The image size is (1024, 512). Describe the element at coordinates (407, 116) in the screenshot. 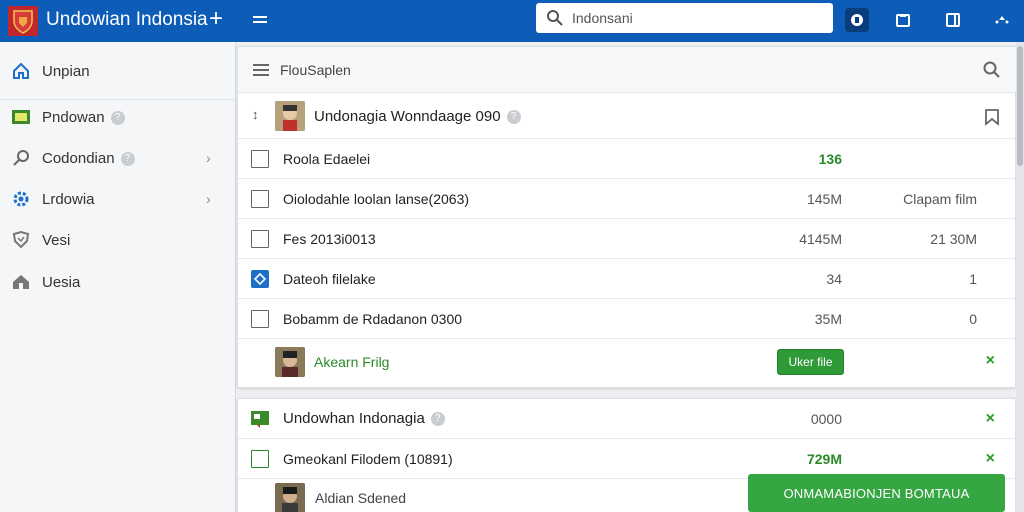

I see `folder-title: Undonagia Wonndaage 090` at that location.